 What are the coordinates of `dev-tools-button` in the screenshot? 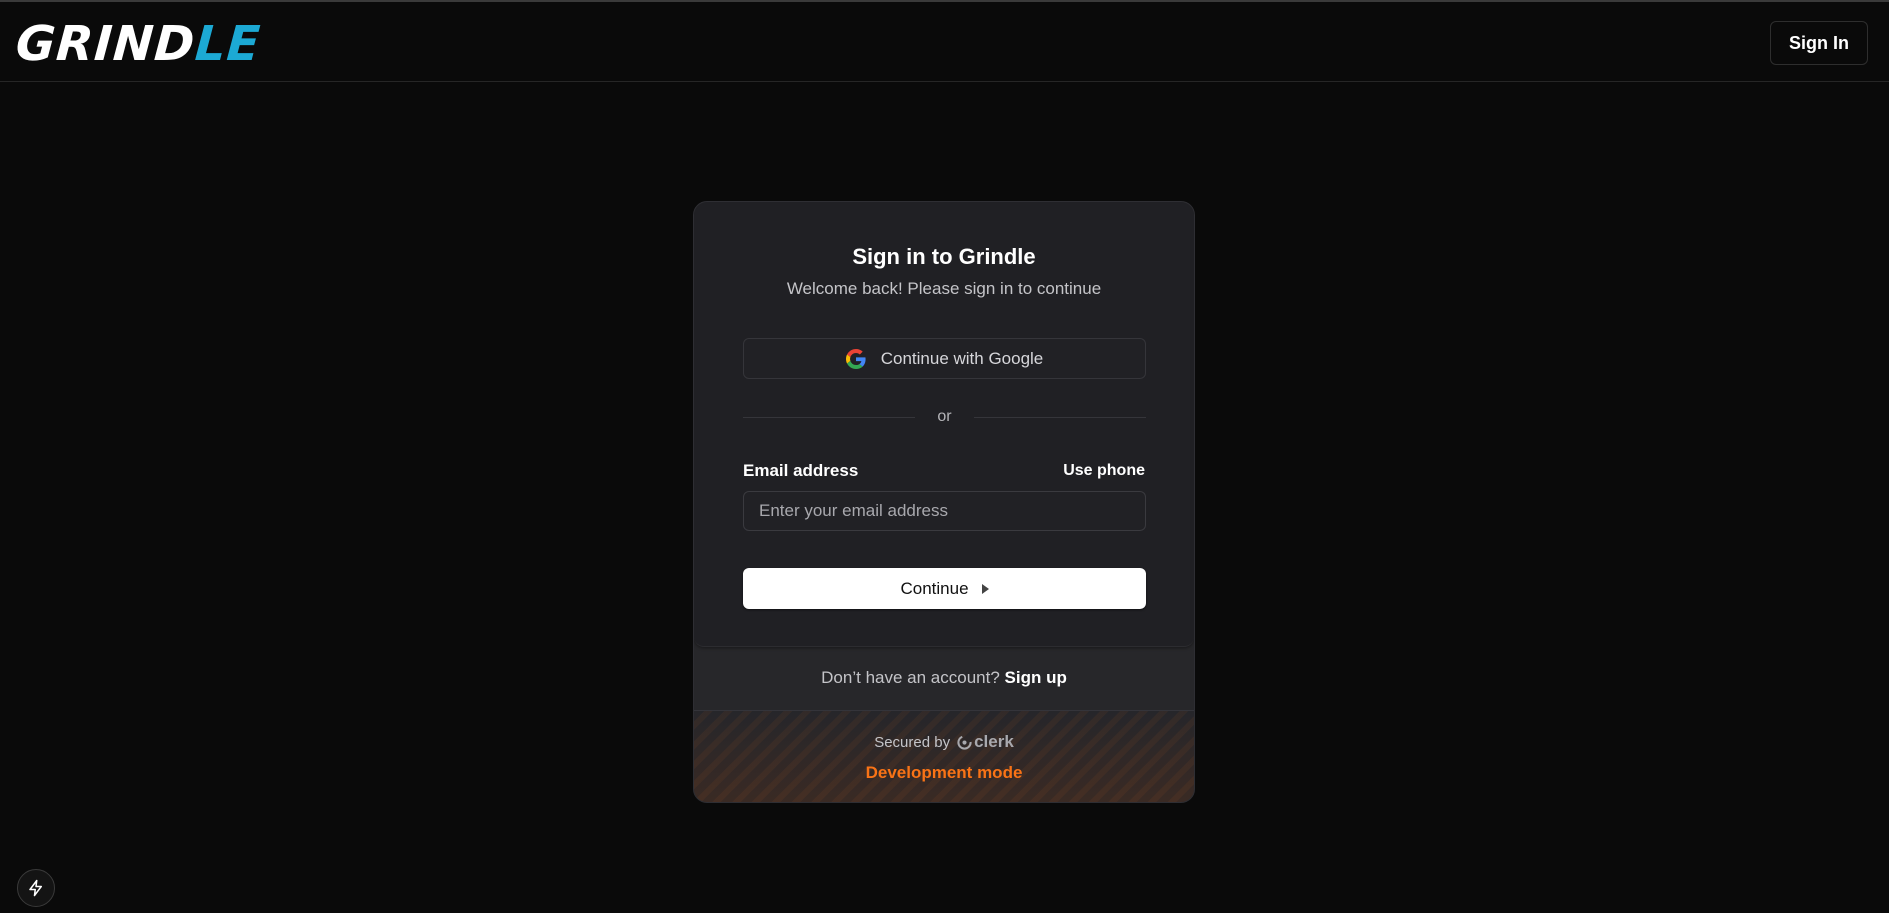 It's located at (36, 888).